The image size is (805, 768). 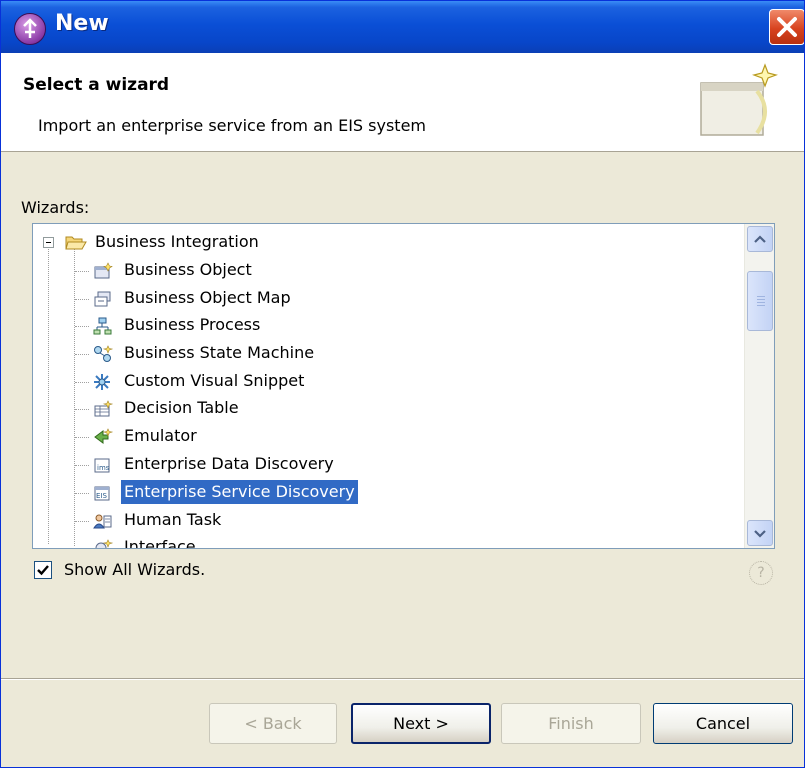 What do you see at coordinates (177, 241) in the screenshot?
I see `tree-root-label: Business Integration` at bounding box center [177, 241].